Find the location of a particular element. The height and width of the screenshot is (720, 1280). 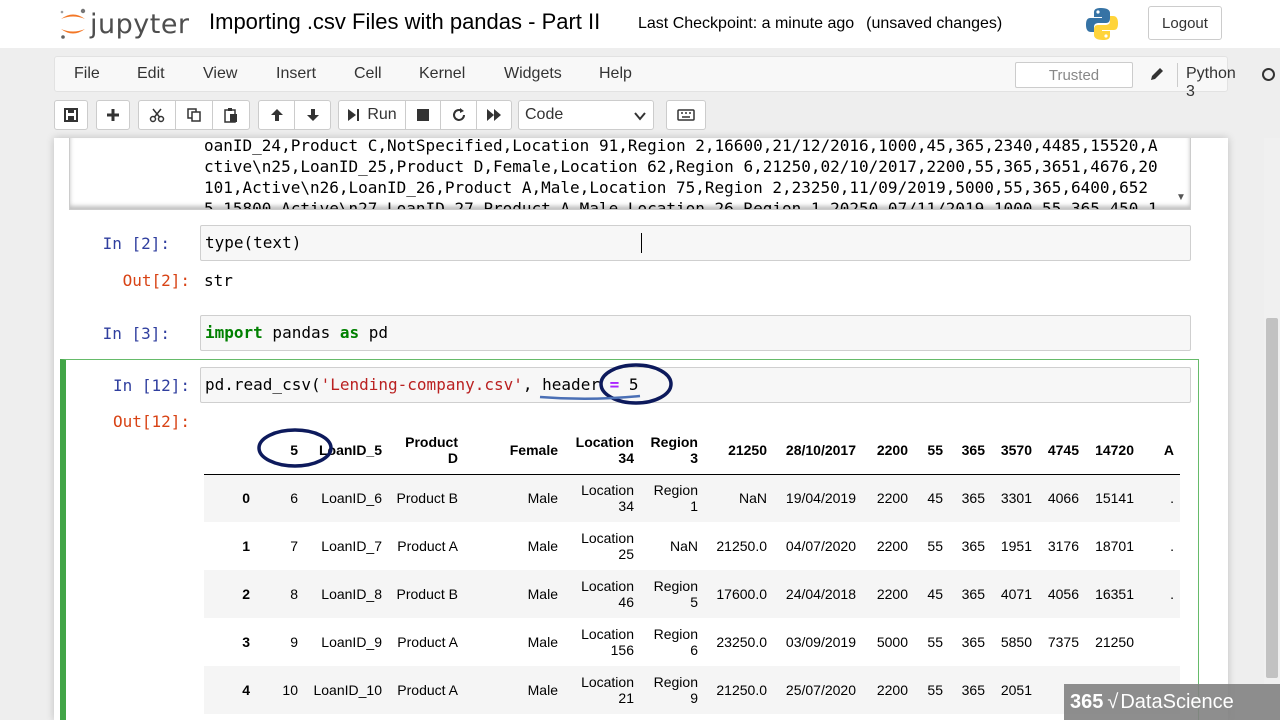

table-cell: NaN is located at coordinates (752, 498).